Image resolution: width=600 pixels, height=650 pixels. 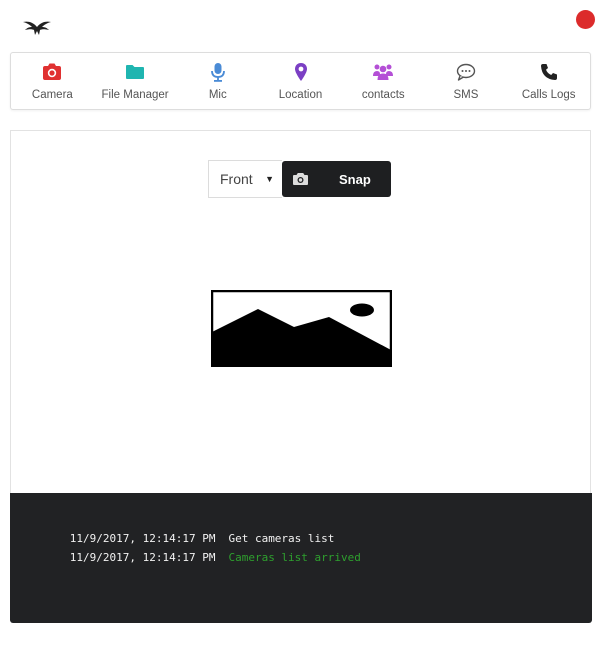 I want to click on camera-controls: Front ▼ Snap, so click(x=299, y=179).